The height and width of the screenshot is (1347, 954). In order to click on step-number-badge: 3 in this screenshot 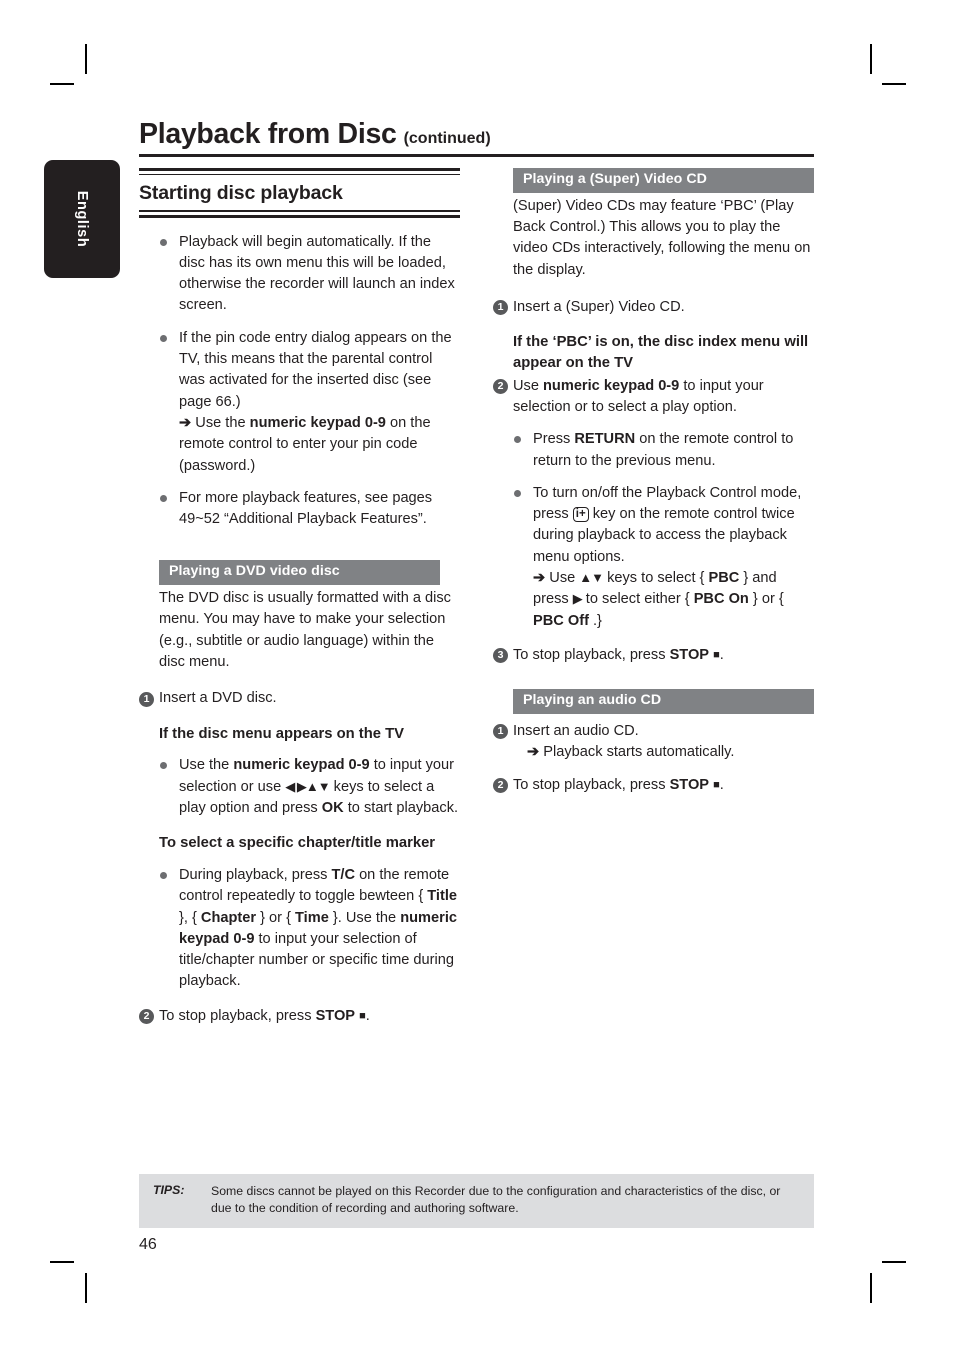, I will do `click(500, 656)`.